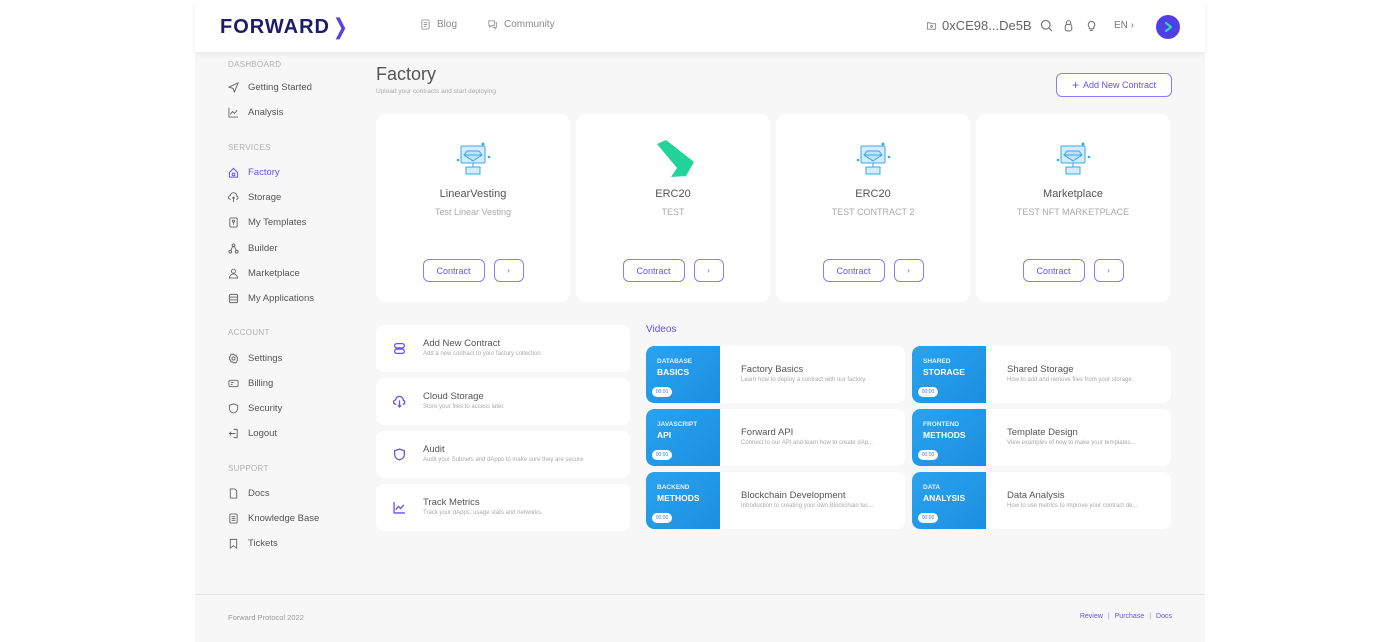 This screenshot has width=1400, height=642. I want to click on footer-link-review: Review, so click(1091, 616).